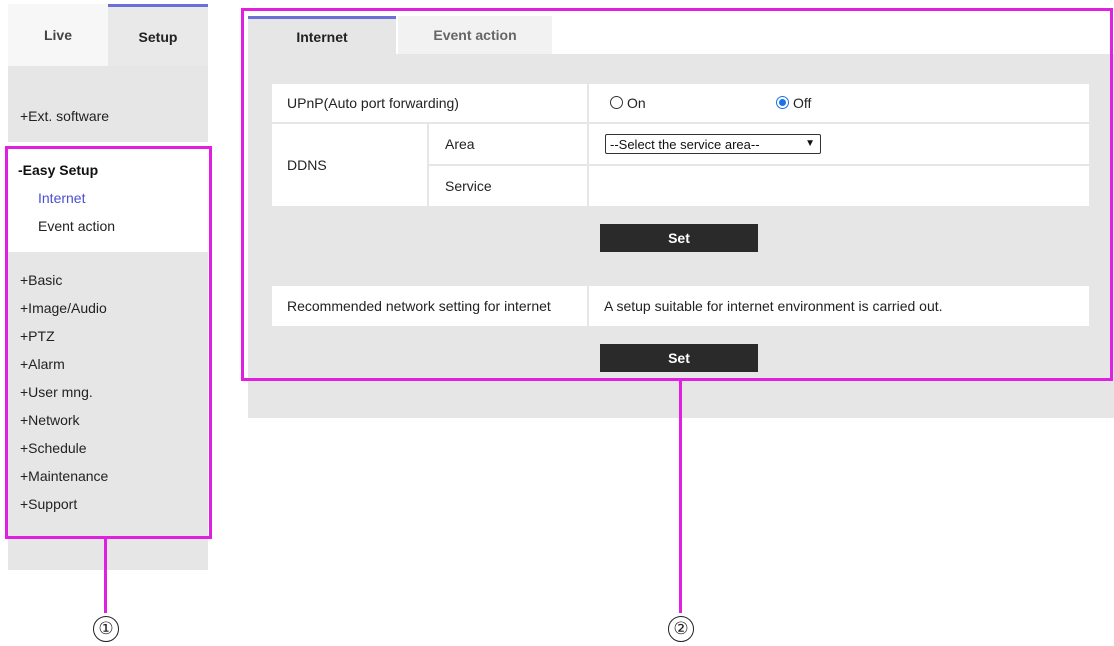  What do you see at coordinates (64, 116) in the screenshot?
I see `sidebar-item-ext-software: +Ext. software` at bounding box center [64, 116].